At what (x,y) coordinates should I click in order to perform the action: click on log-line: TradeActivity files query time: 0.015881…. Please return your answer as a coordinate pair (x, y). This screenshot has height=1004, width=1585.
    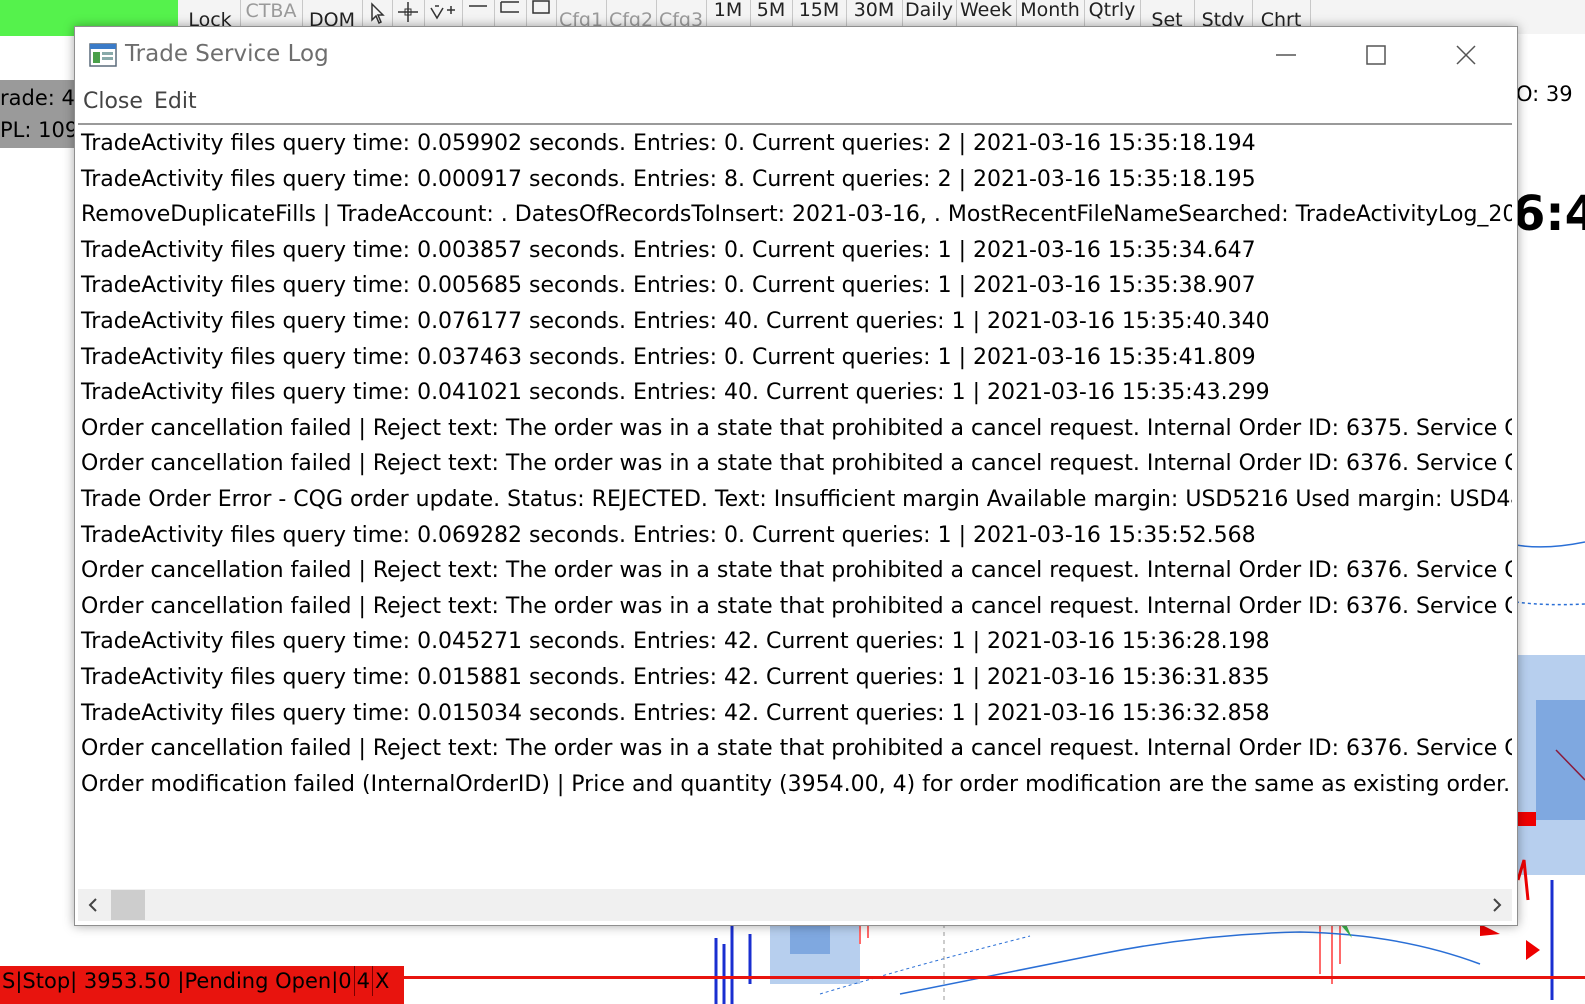
    Looking at the image, I should click on (675, 677).